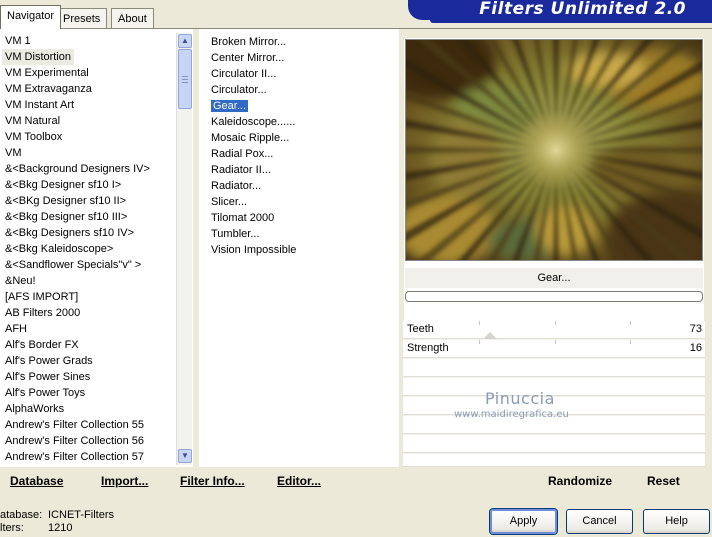 The width and height of the screenshot is (712, 537). I want to click on filters-count-label: lters:, so click(12, 528).